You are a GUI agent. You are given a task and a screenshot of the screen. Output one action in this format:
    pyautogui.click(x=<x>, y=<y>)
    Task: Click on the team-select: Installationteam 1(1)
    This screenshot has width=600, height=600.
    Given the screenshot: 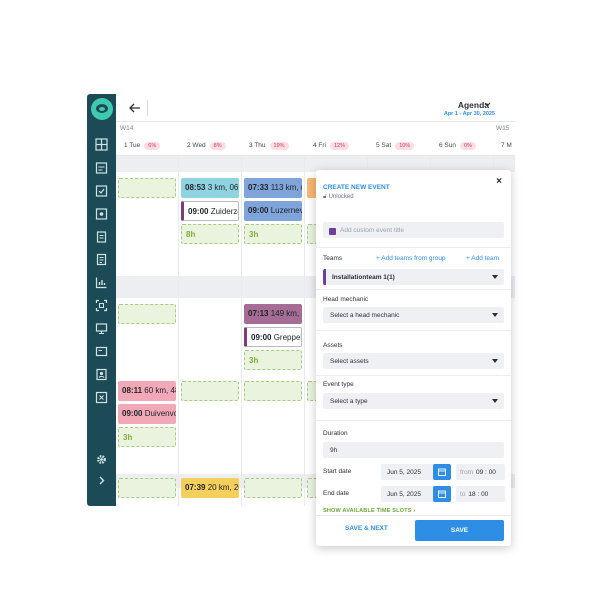 What is the action you would take?
    pyautogui.click(x=413, y=277)
    